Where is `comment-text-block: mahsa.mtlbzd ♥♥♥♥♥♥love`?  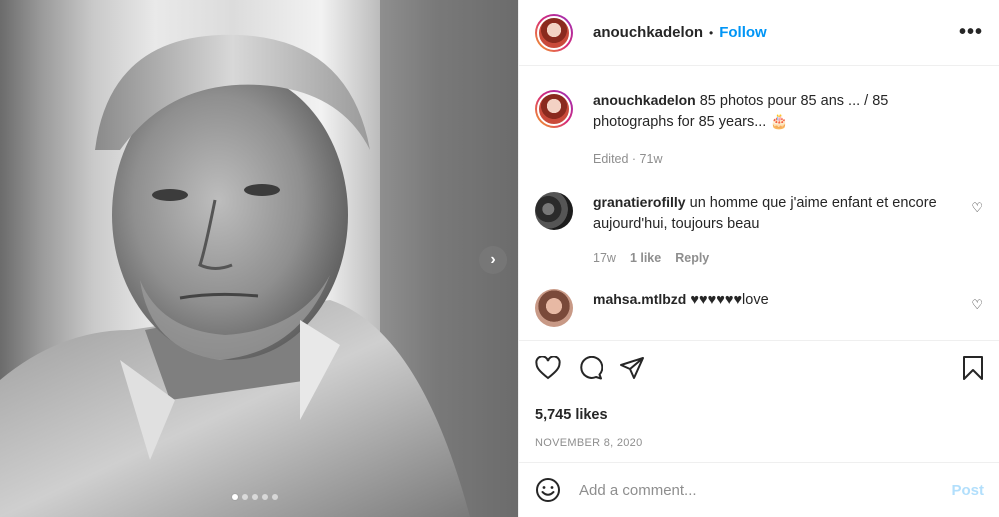 comment-text-block: mahsa.mtlbzd ♥♥♥♥♥♥love is located at coordinates (773, 300).